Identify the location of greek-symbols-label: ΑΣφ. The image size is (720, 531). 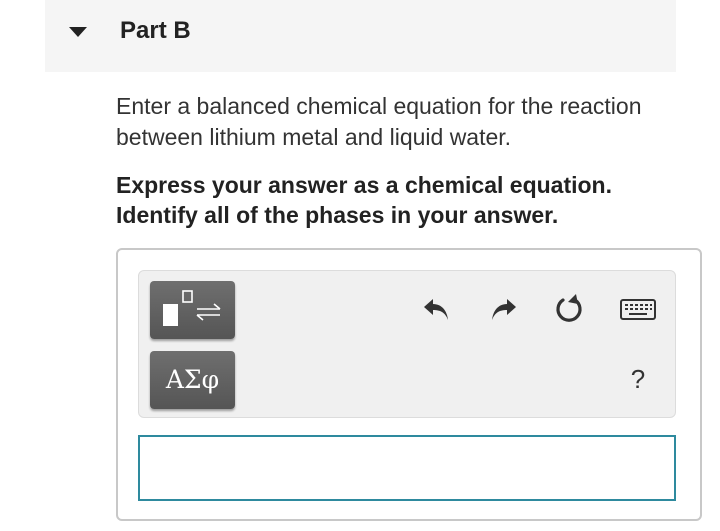
(192, 379).